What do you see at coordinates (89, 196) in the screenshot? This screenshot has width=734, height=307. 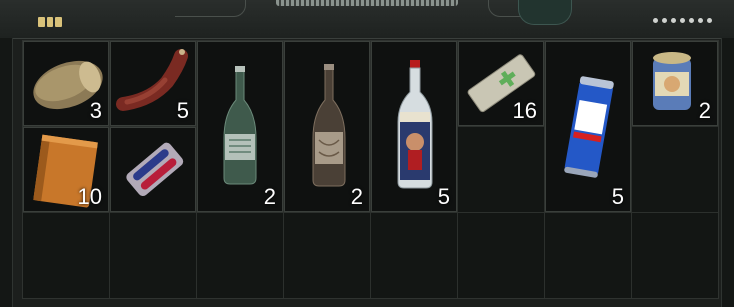 I see `item-count: 10` at bounding box center [89, 196].